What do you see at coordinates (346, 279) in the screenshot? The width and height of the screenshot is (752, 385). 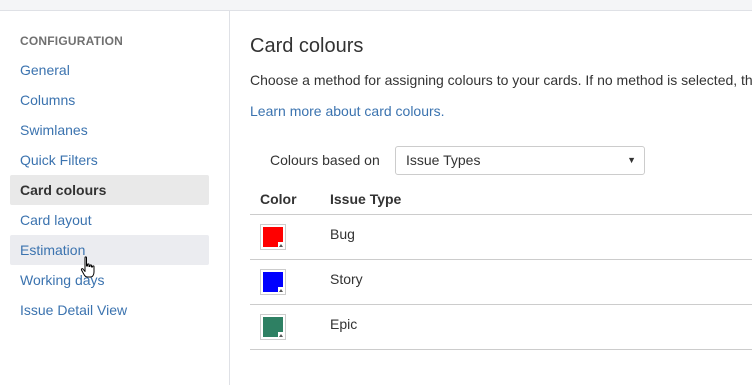 I see `issue-type-name: Story` at bounding box center [346, 279].